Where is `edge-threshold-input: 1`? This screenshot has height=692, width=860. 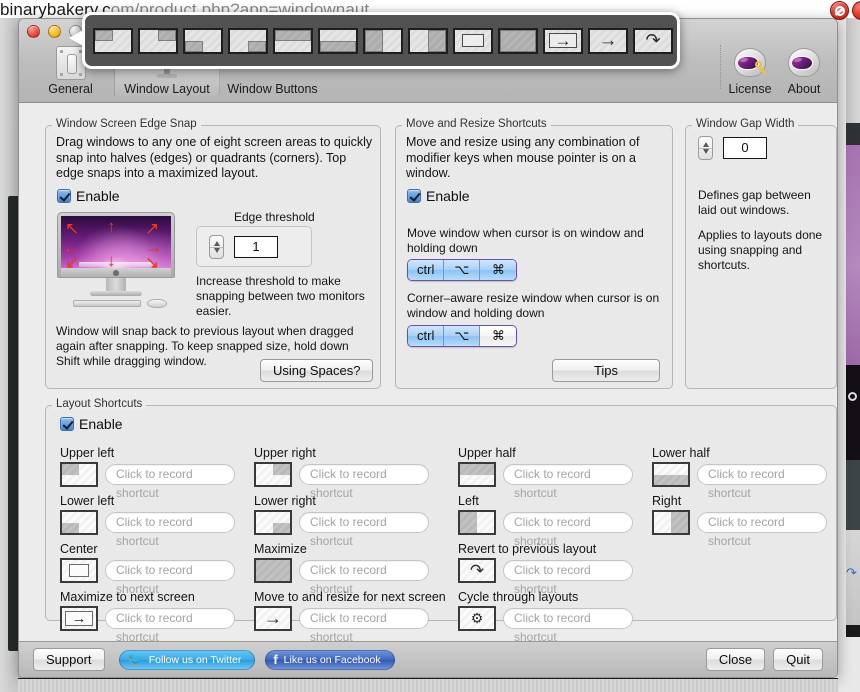 edge-threshold-input: 1 is located at coordinates (256, 247).